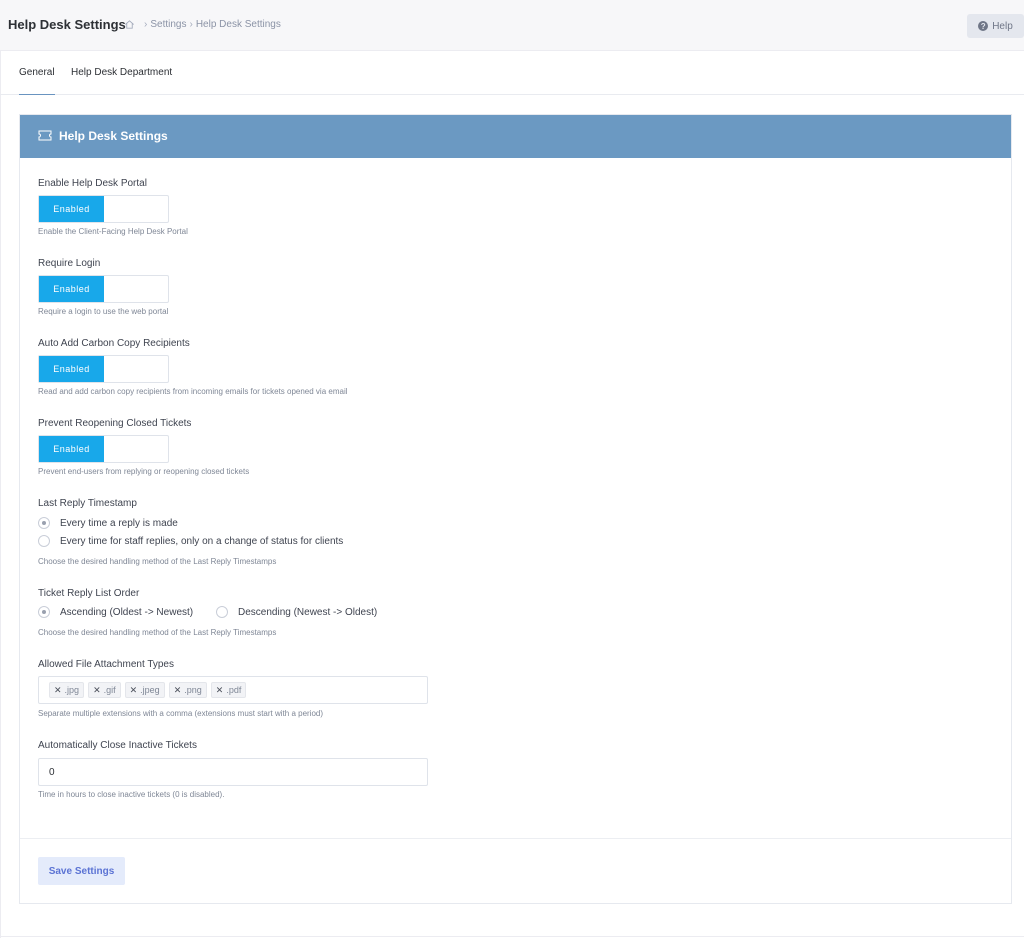  I want to click on attachments-label: Allowed File Attachment Types, so click(106, 664).